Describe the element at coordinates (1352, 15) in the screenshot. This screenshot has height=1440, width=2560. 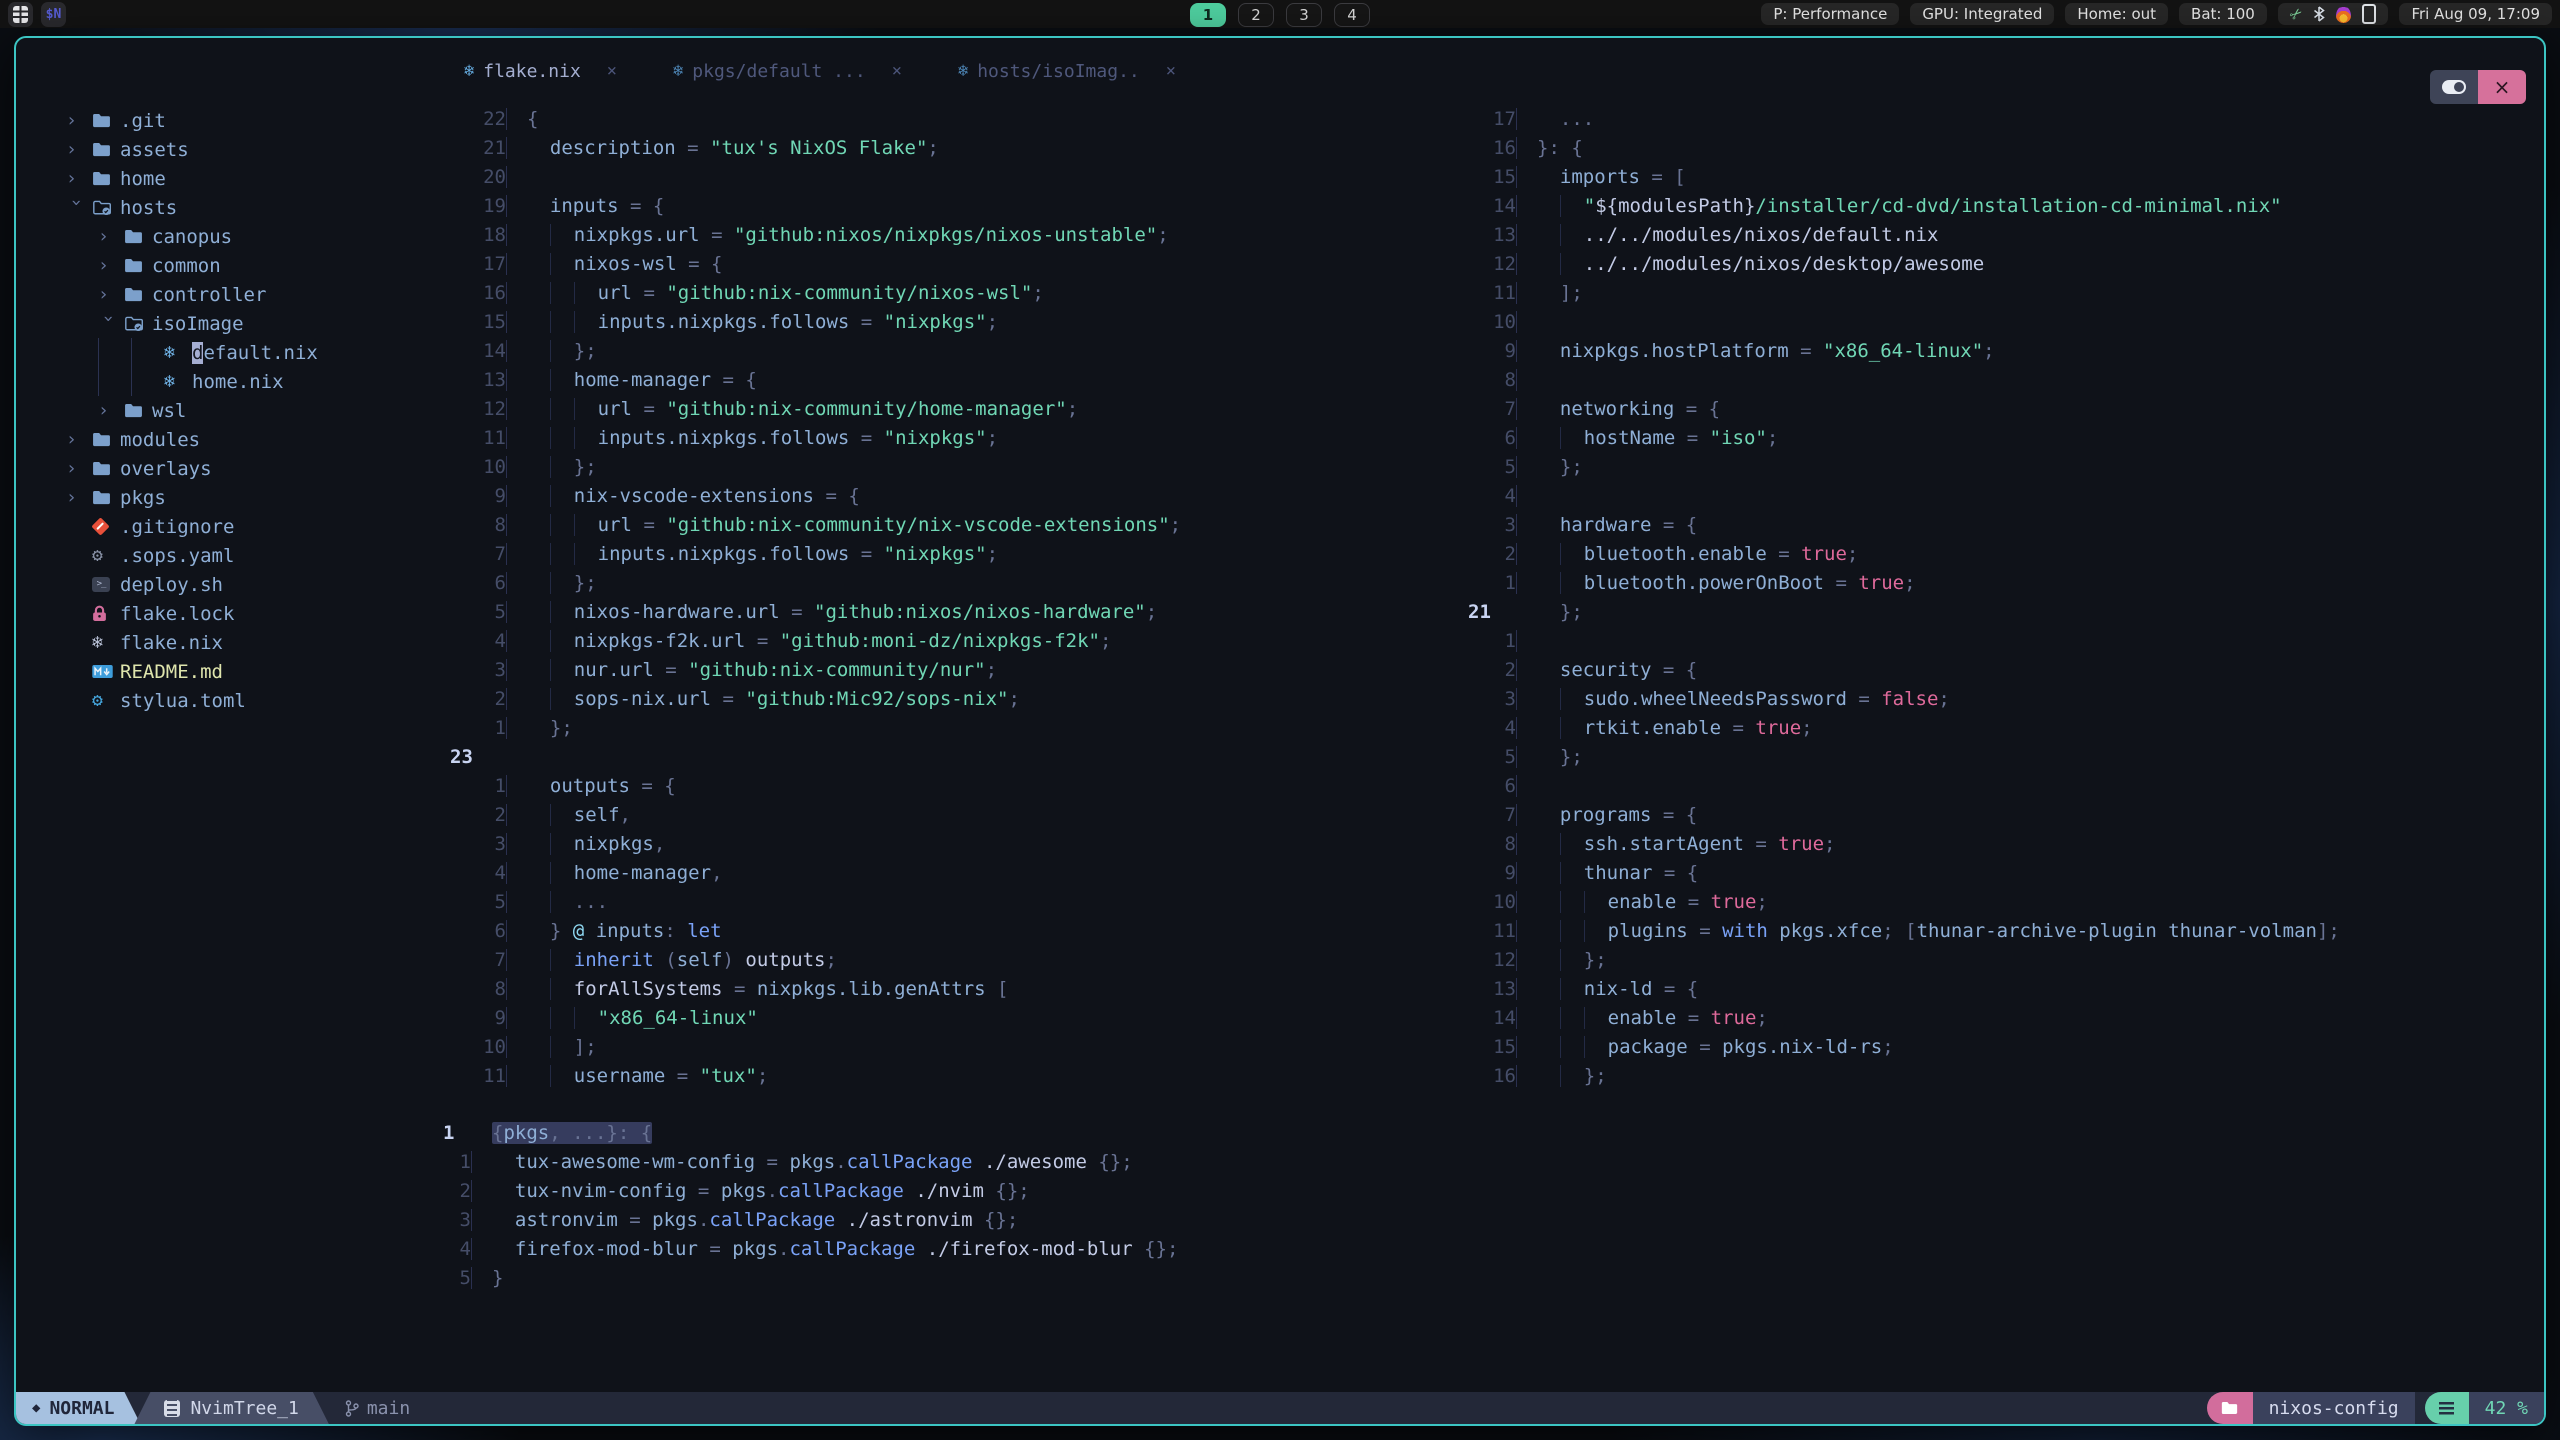
I see `workspace-button-4: 4` at that location.